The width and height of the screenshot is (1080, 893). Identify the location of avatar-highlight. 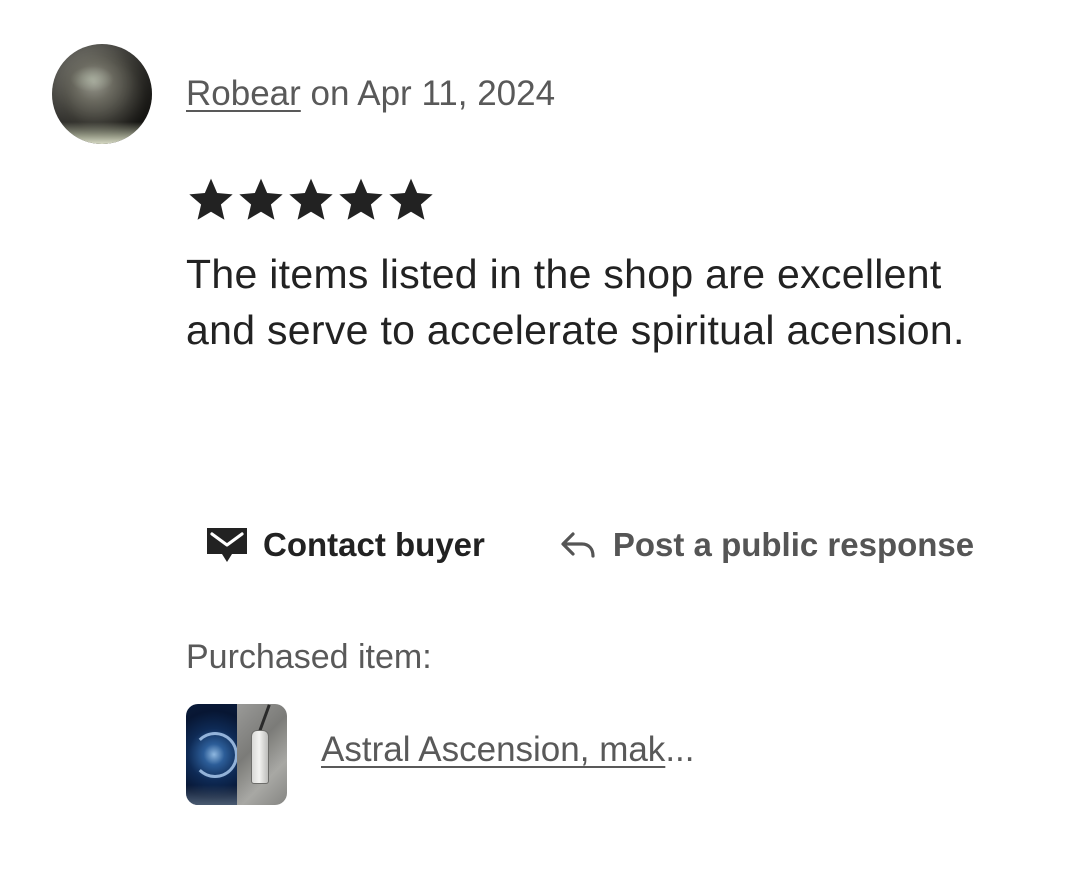
(92, 79).